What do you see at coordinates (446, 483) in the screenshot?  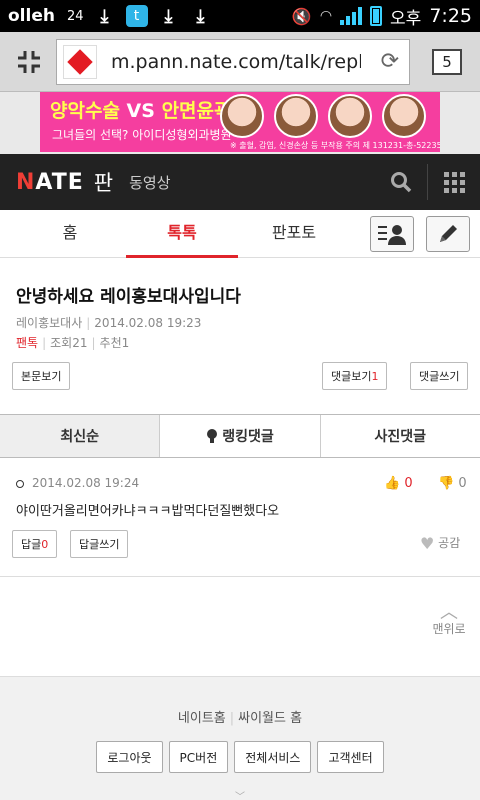 I see `thumbs-down-icon: 👎` at bounding box center [446, 483].